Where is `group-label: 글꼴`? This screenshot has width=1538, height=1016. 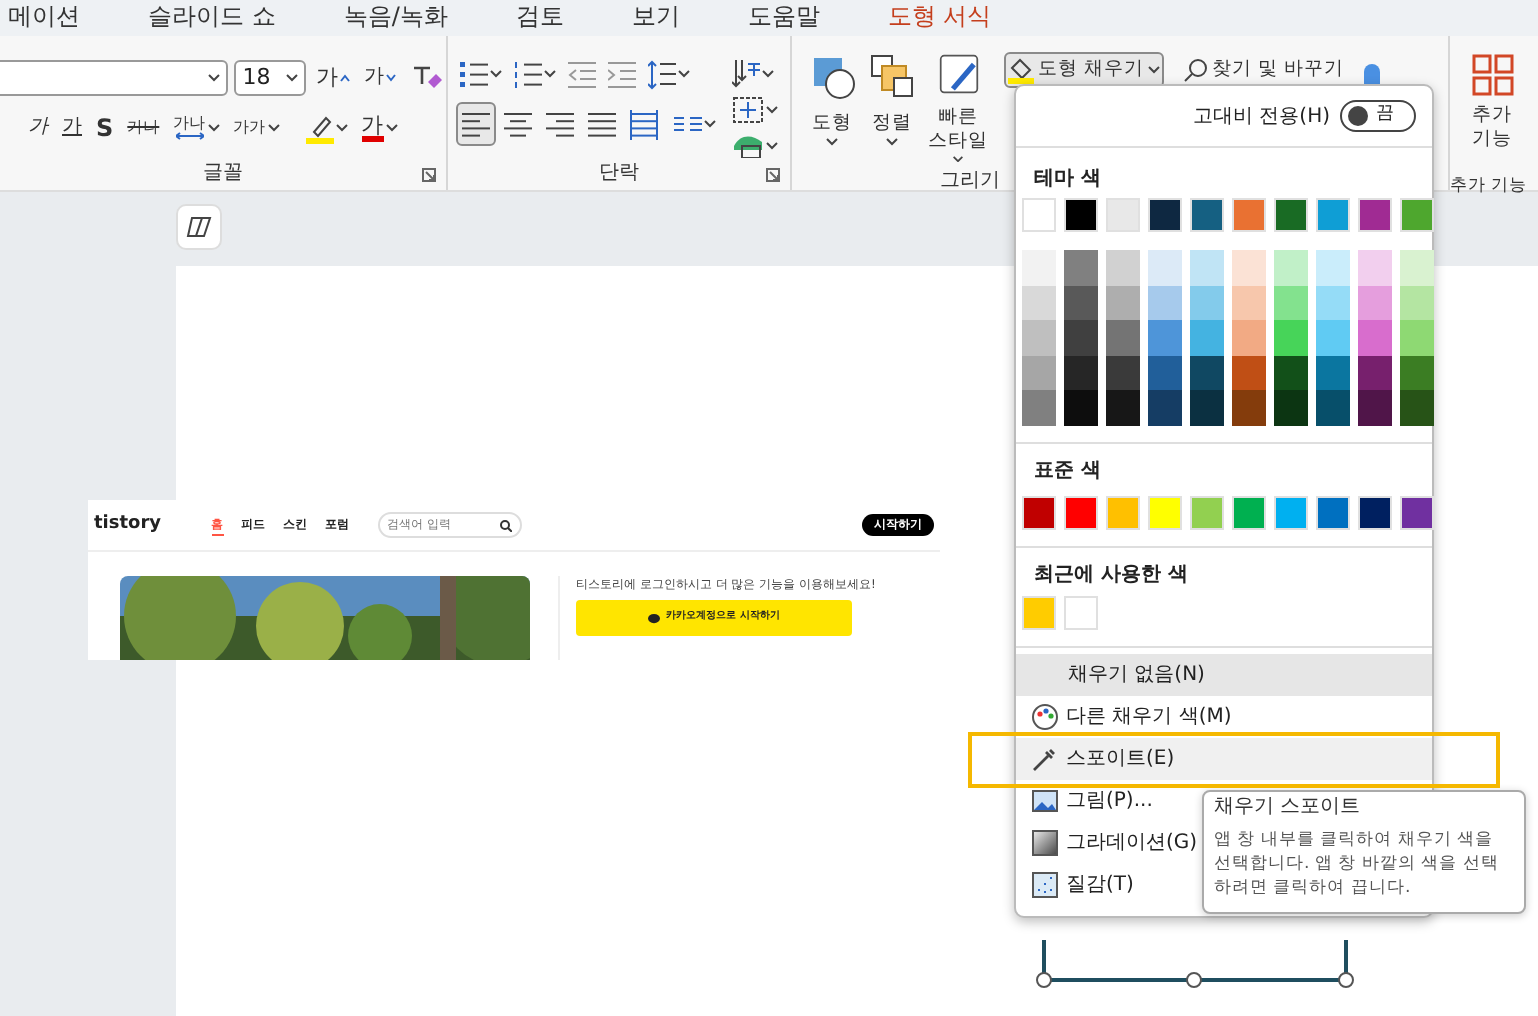 group-label: 글꼴 is located at coordinates (223, 174).